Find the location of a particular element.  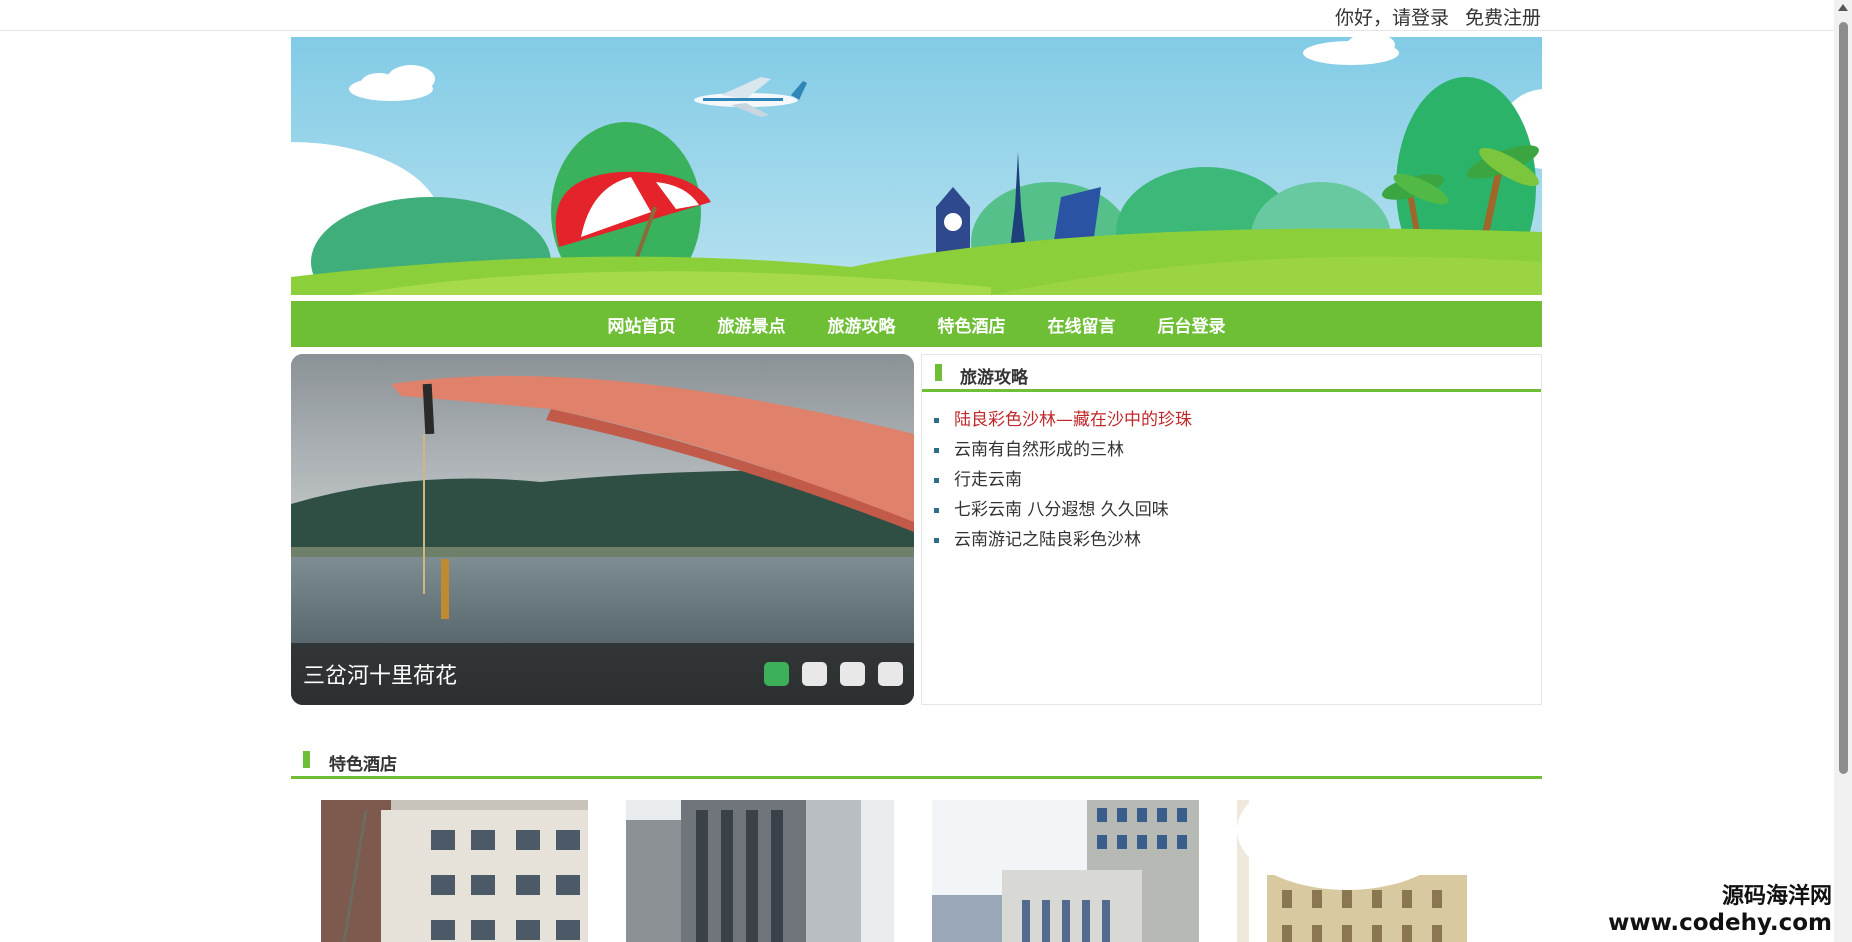

watermark-line2: www.codehy.com is located at coordinates (1720, 923).